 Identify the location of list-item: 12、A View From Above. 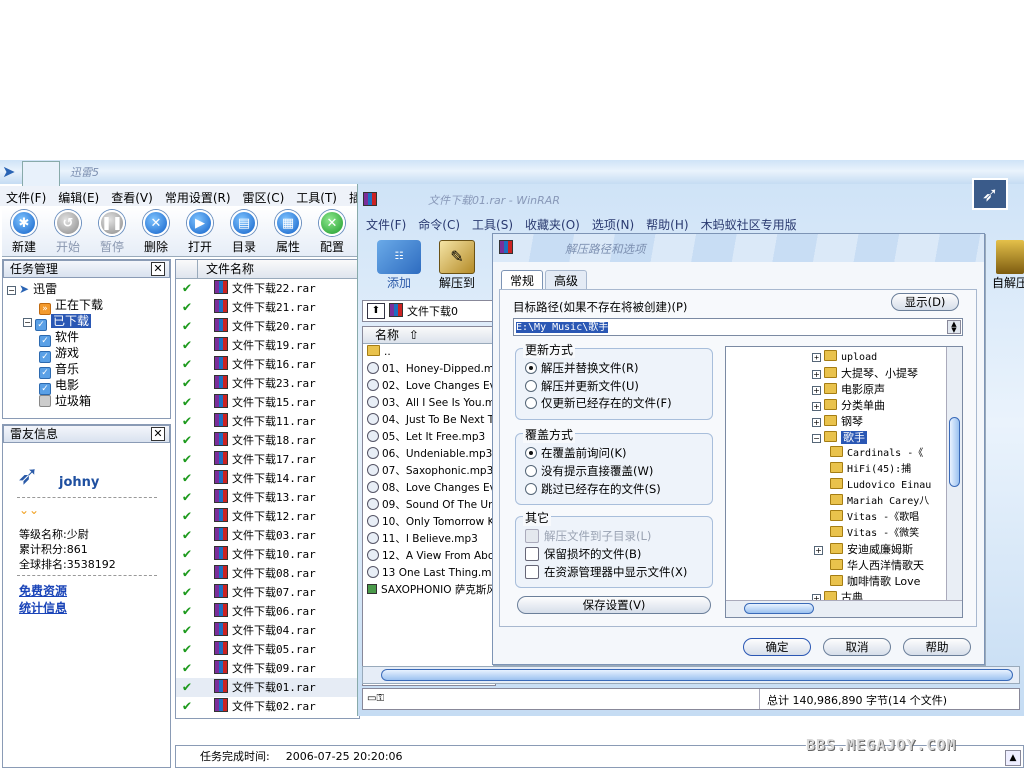
(431, 556).